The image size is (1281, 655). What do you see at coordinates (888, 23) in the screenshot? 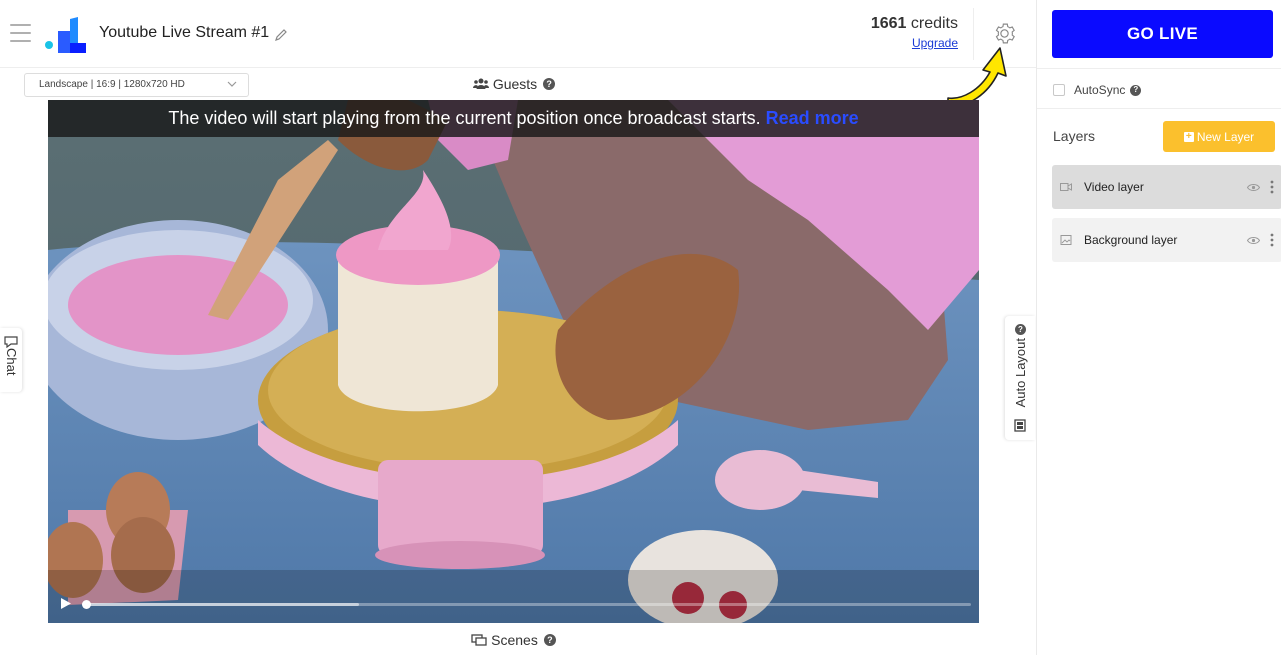
I see `credits-value: 1661` at bounding box center [888, 23].